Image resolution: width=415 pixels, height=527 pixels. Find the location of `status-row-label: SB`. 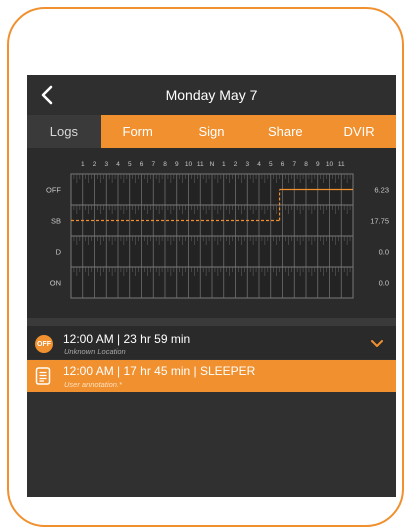

status-row-label: SB is located at coordinates (56, 221).